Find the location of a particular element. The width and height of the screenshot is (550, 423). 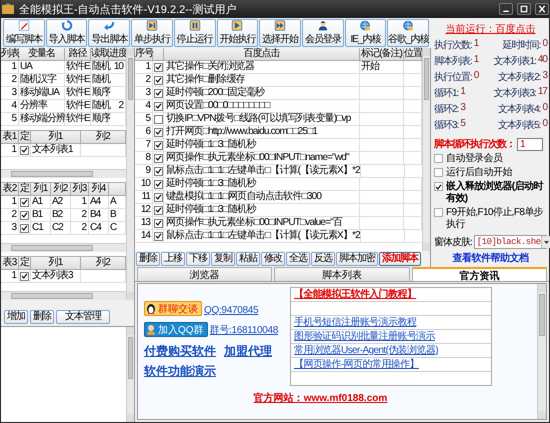

script-button: 粘贴 is located at coordinates (248, 259).